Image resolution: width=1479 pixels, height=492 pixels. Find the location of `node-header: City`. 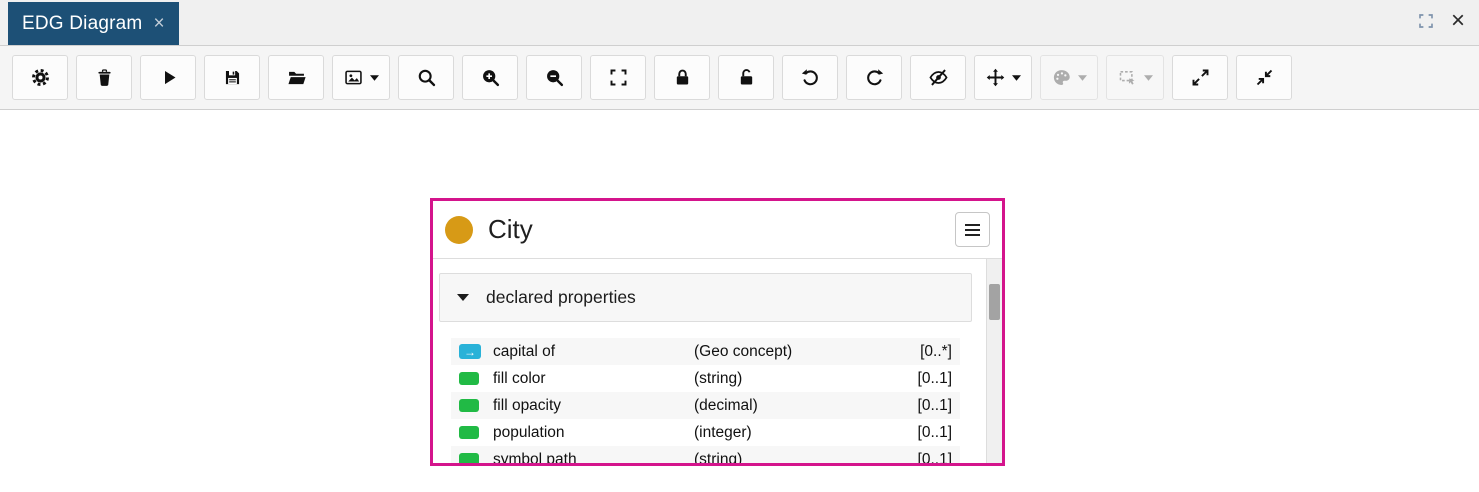

node-header: City is located at coordinates (717, 230).